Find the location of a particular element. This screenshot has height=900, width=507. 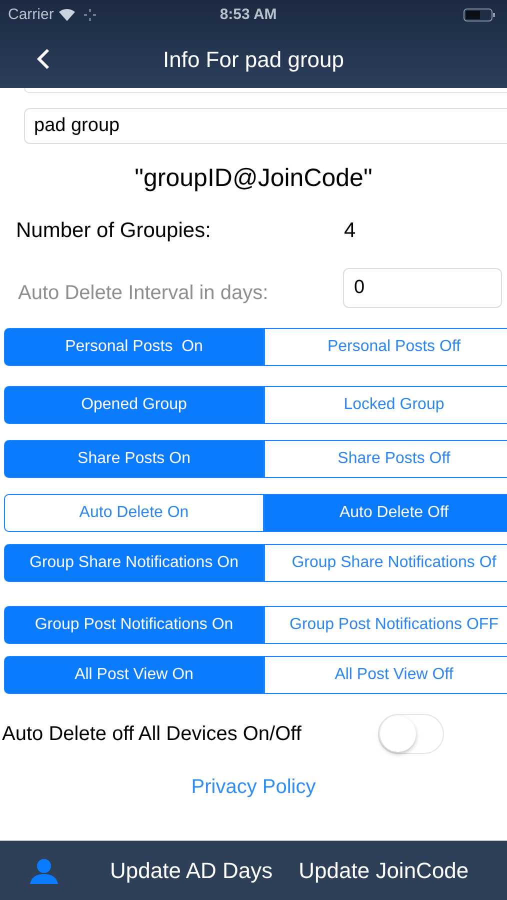

segment-tab: Share Posts On is located at coordinates (134, 459).